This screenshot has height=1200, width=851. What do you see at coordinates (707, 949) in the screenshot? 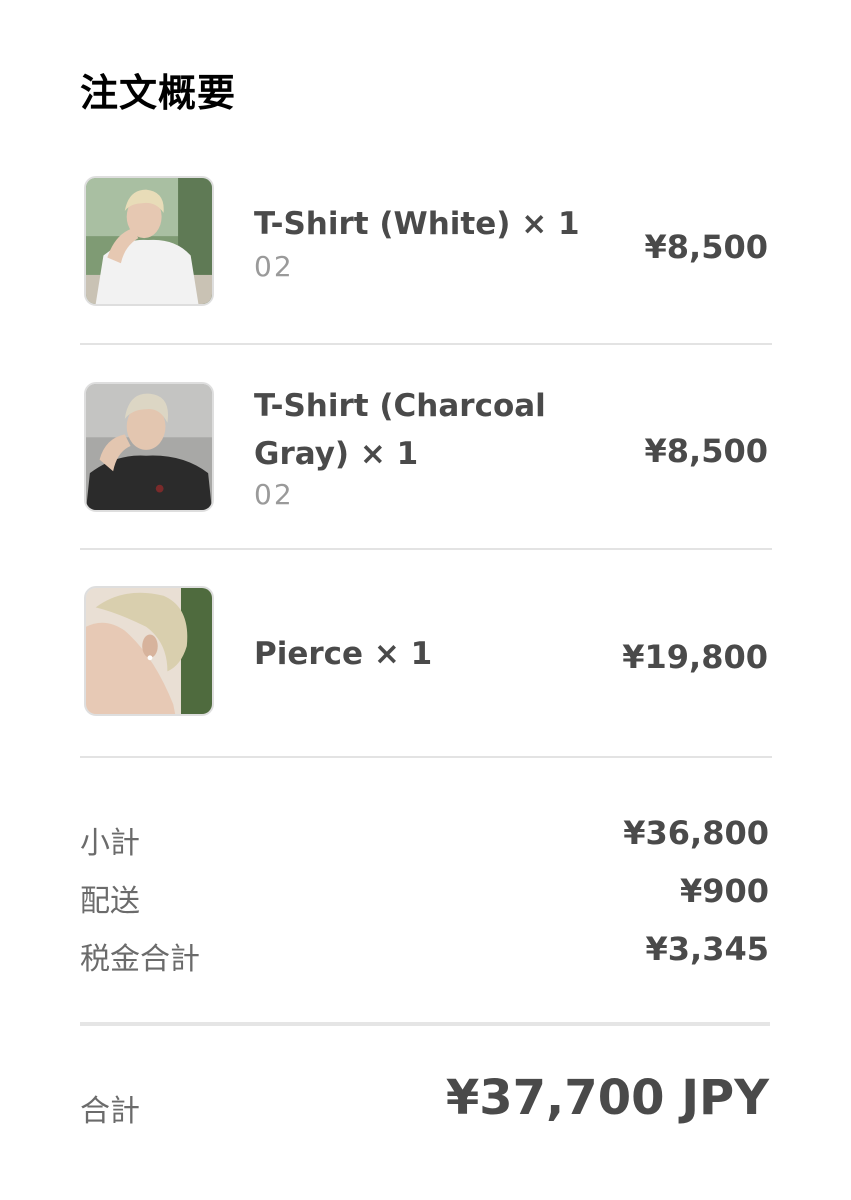
I see `tax-value: ¥3,345` at bounding box center [707, 949].